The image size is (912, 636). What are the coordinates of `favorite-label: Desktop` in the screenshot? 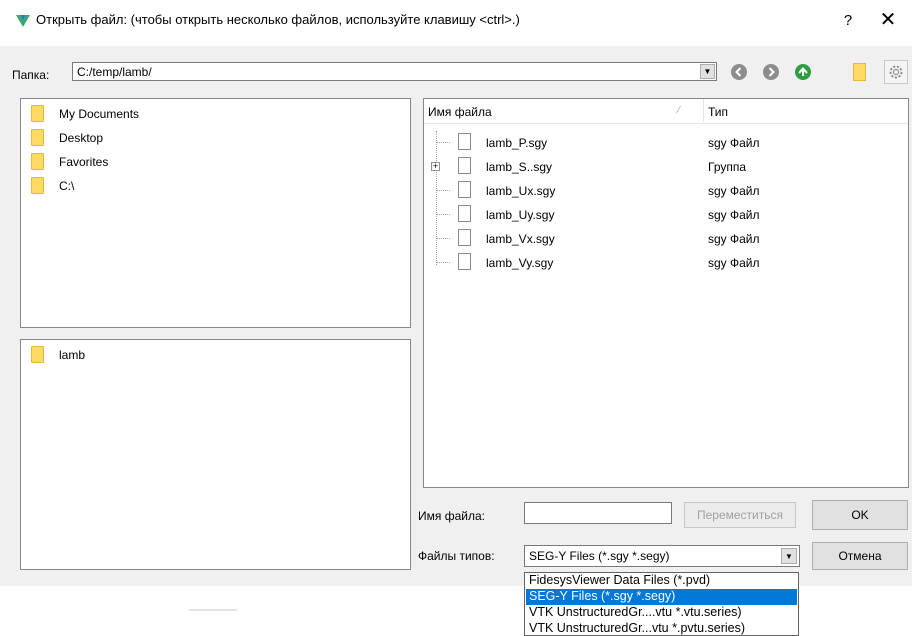 It's located at (81, 138).